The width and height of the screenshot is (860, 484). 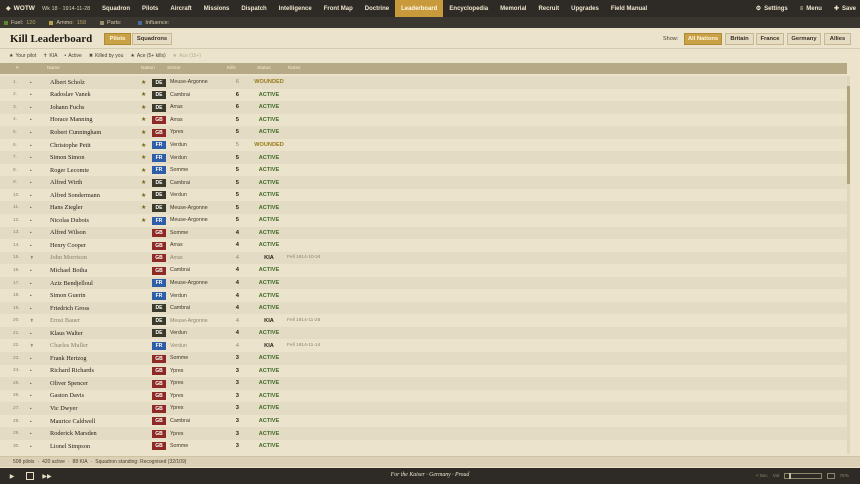 I want to click on col-notes: Notes, so click(x=294, y=68).